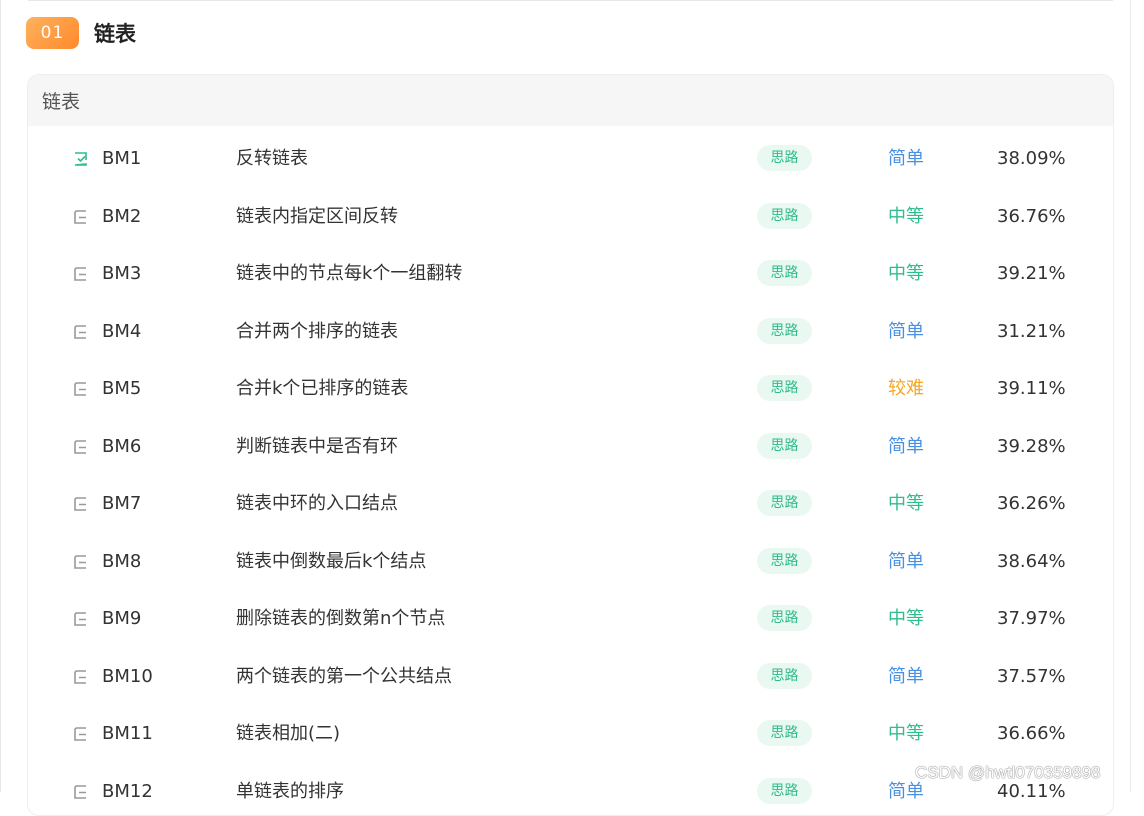  I want to click on pass-rate: 36.26%, so click(1031, 503).